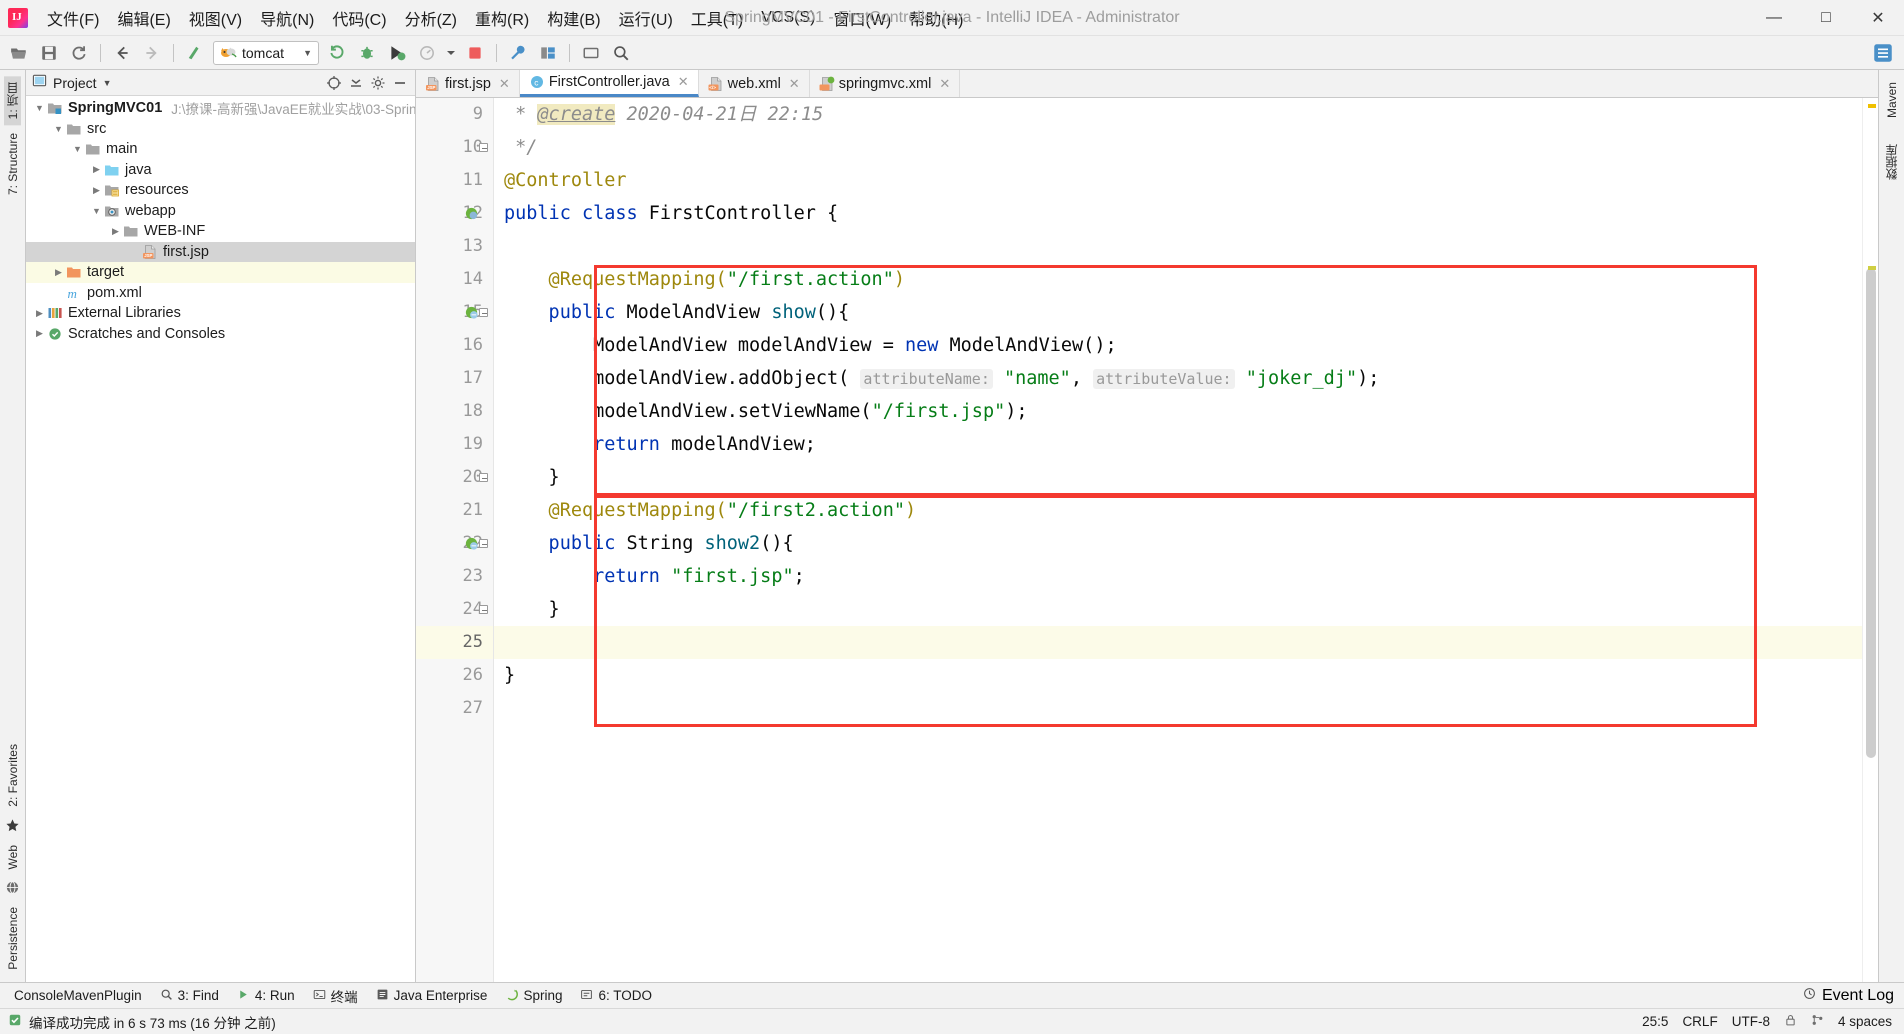 The width and height of the screenshot is (1904, 1034). Describe the element at coordinates (427, 53) in the screenshot. I see `profile-icon` at that location.